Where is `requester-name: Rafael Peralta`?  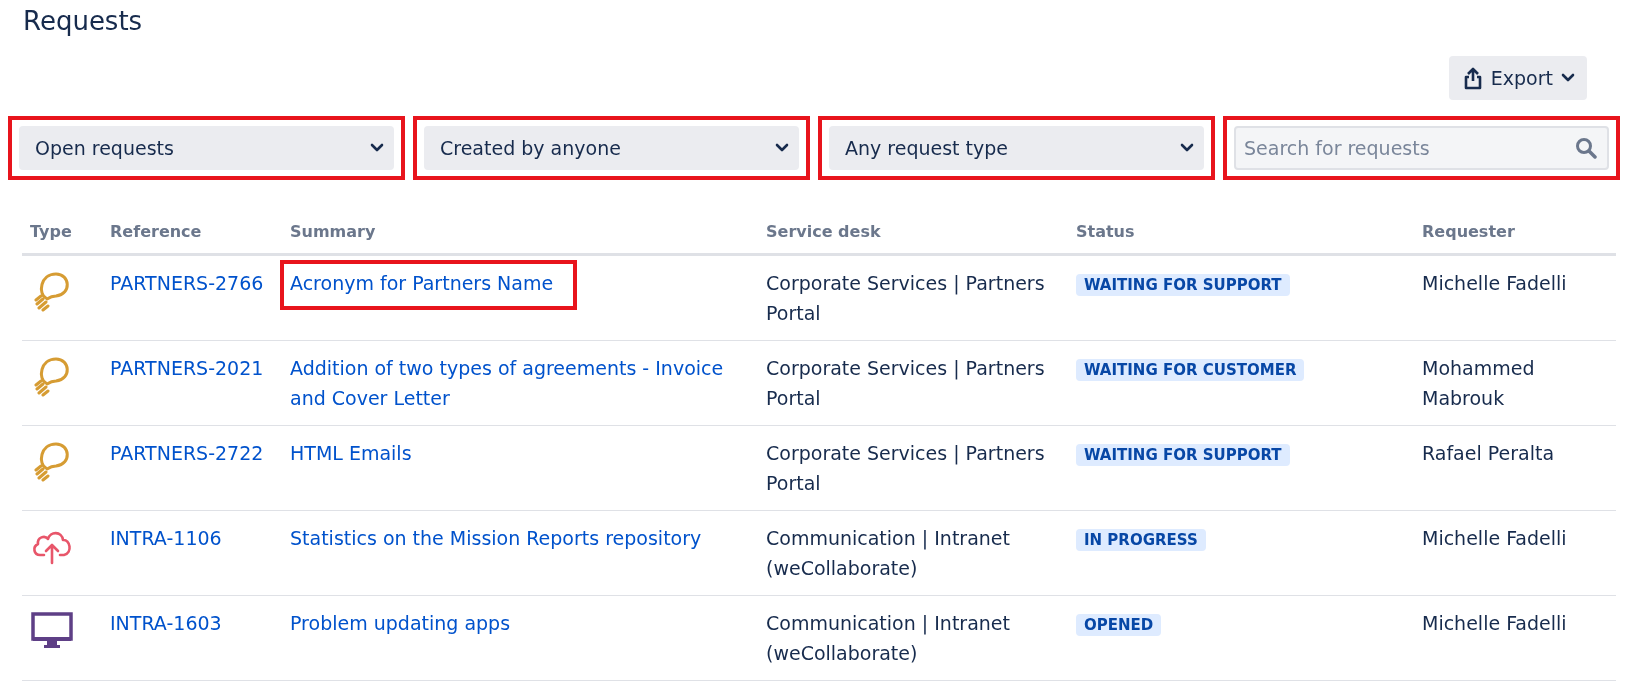 requester-name: Rafael Peralta is located at coordinates (1489, 453).